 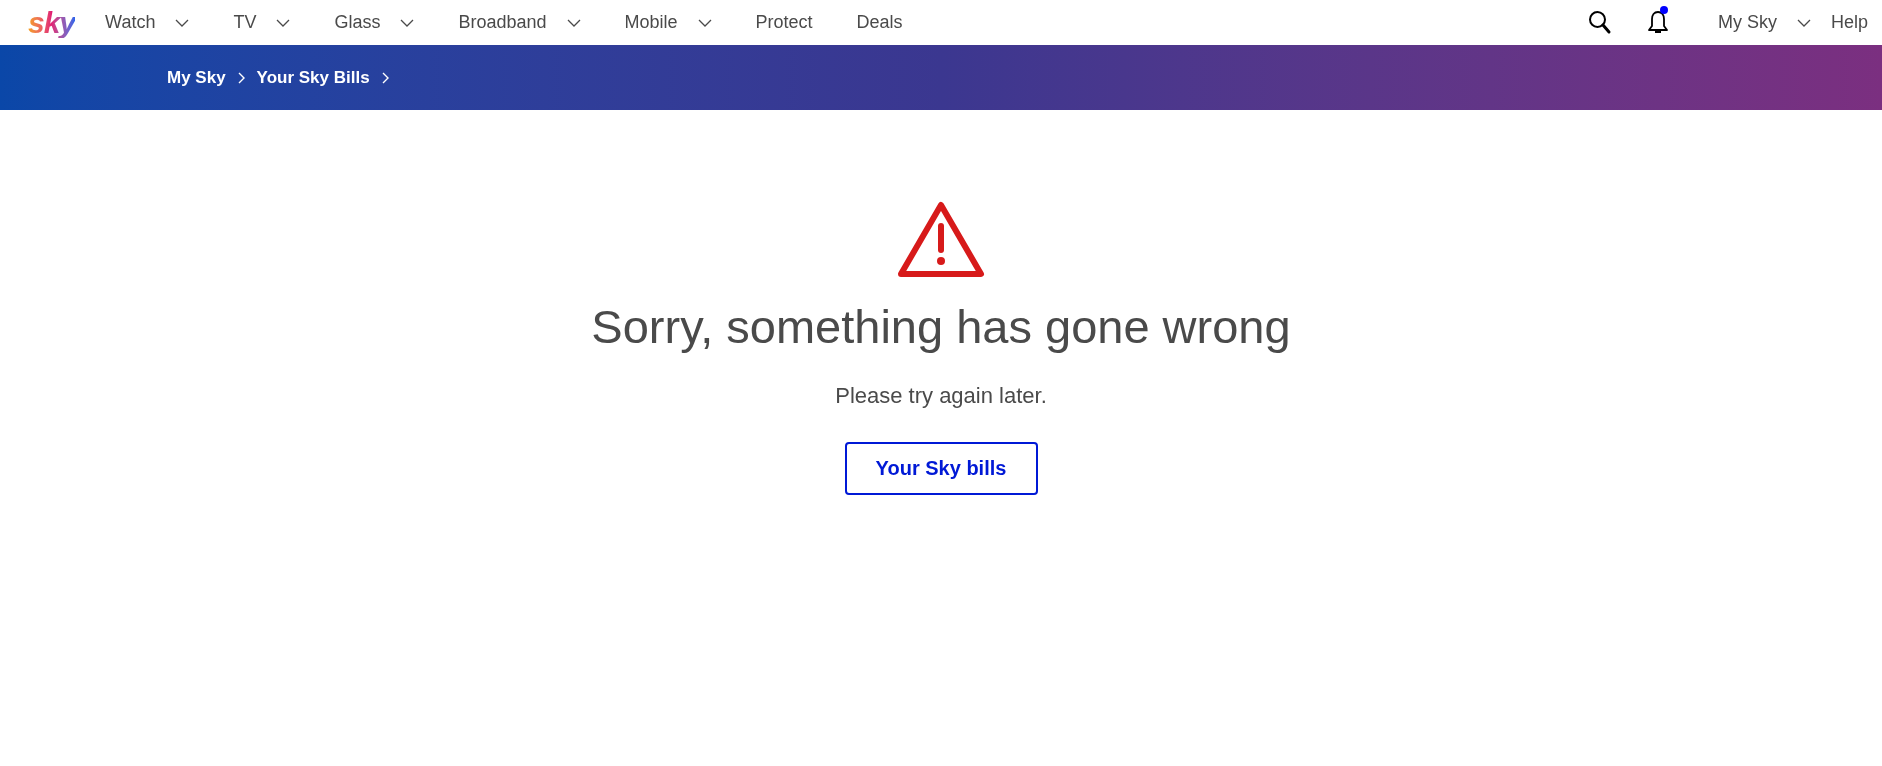 What do you see at coordinates (941, 327) in the screenshot?
I see `error-title: Sorry, something has gone wrong` at bounding box center [941, 327].